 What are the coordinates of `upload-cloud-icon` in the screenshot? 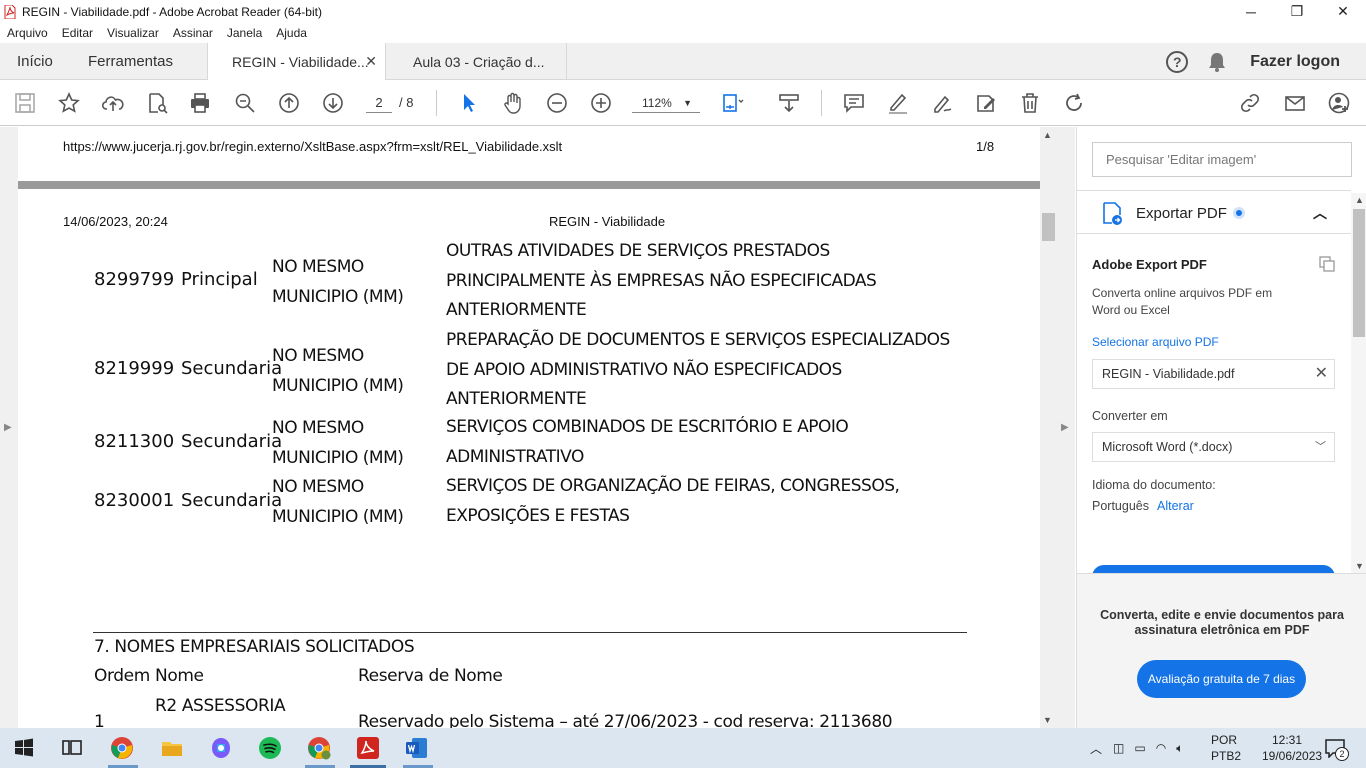 It's located at (113, 103).